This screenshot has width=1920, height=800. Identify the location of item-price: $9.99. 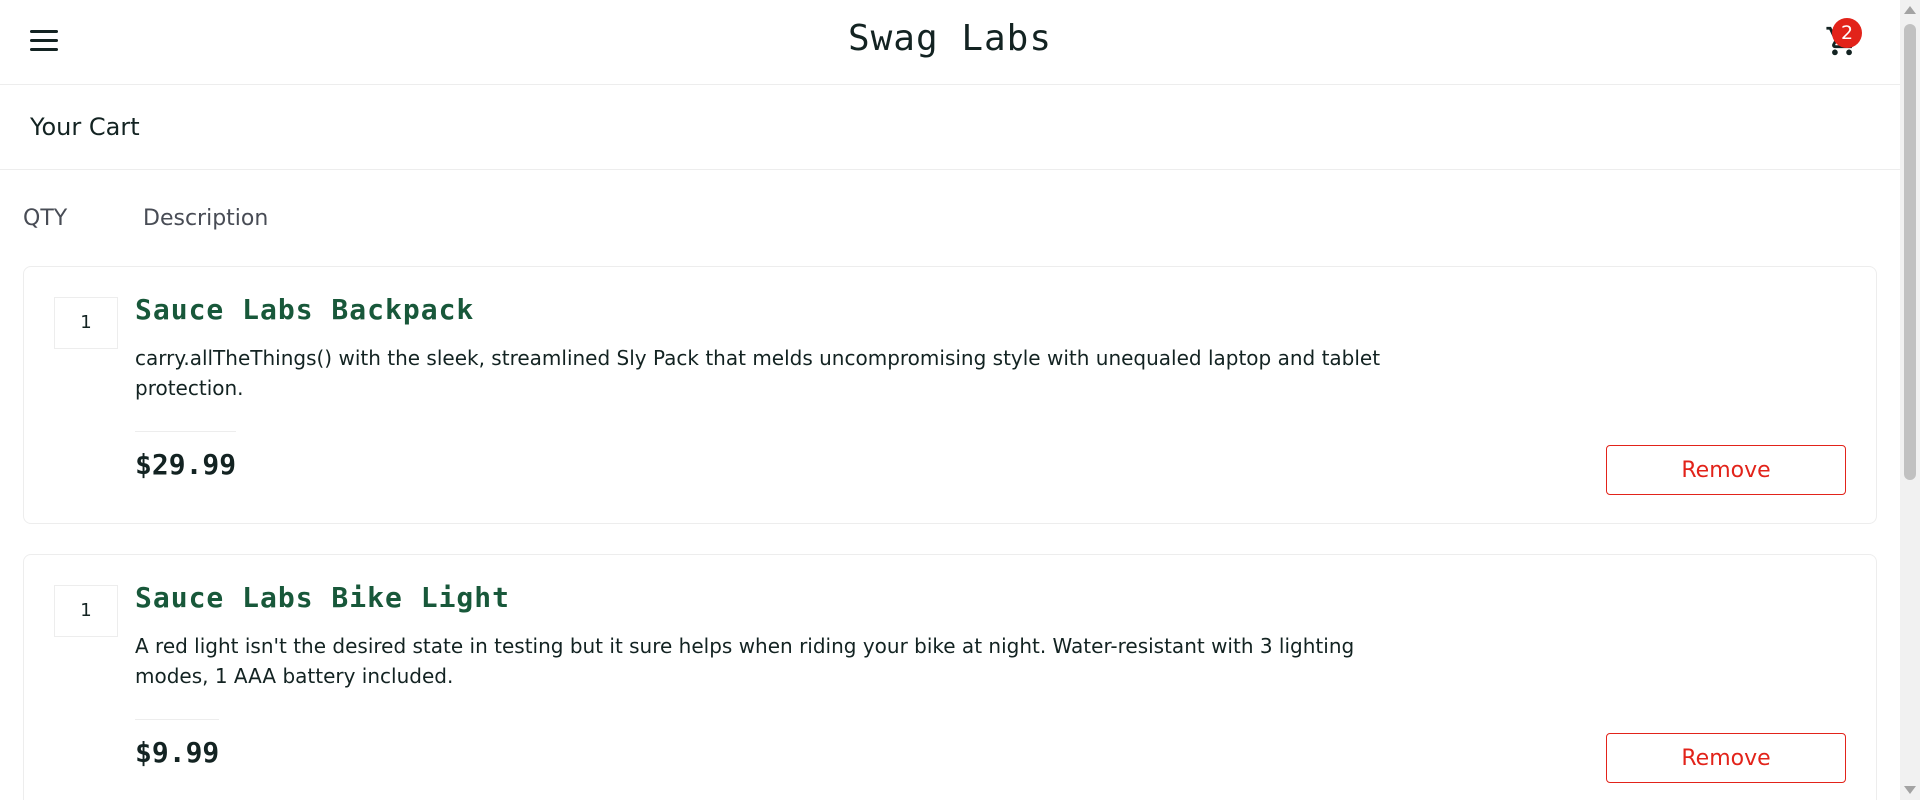
(177, 752).